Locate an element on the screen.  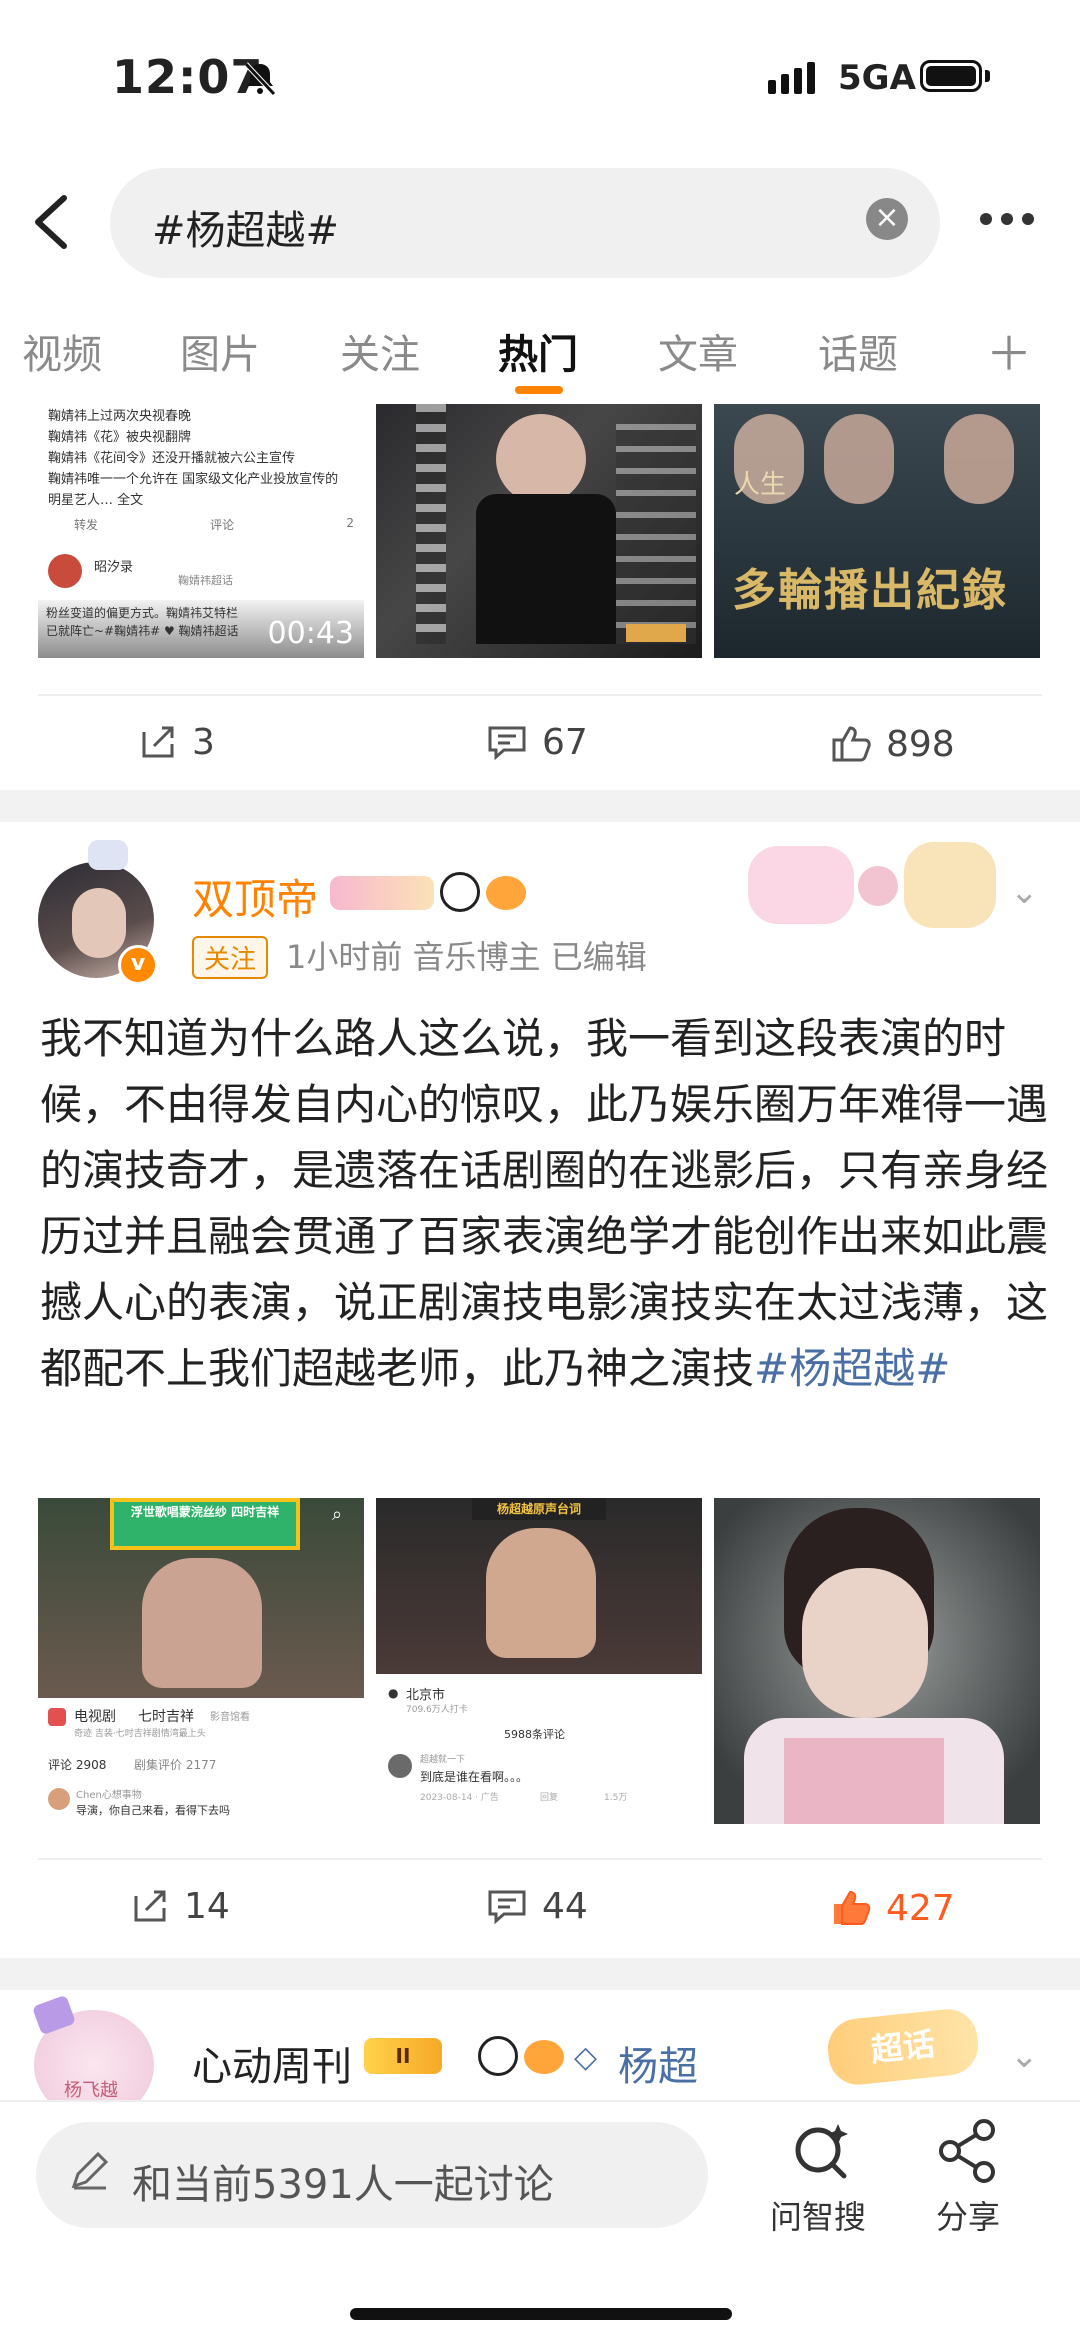
search-icon: ⌕ is located at coordinates (337, 1514).